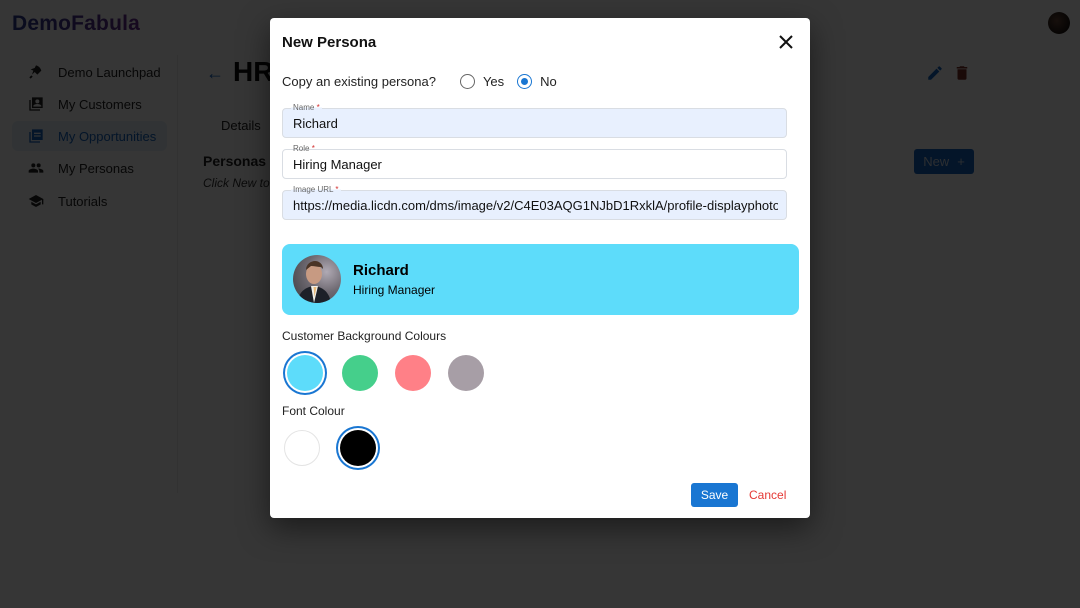  I want to click on name-field: Name *, so click(534, 120).